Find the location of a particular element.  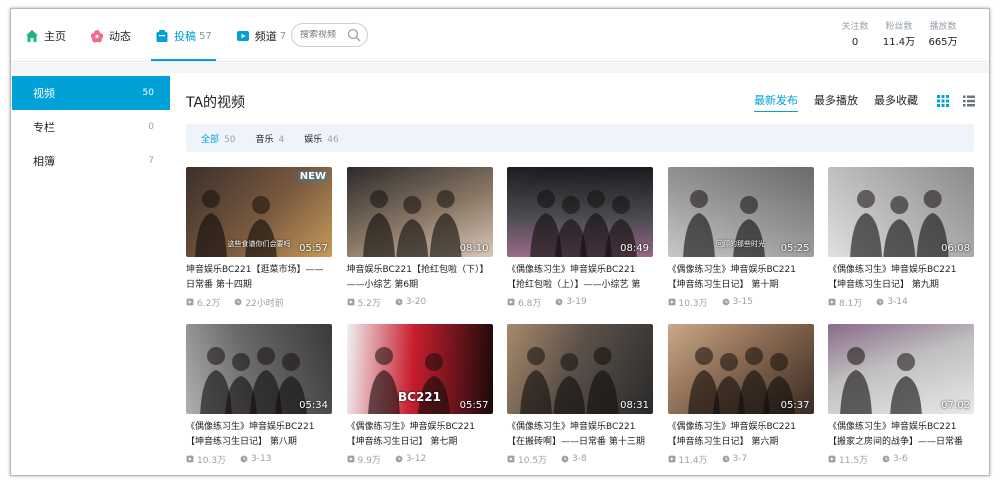

stat-2: 播放数 665万 is located at coordinates (943, 36).